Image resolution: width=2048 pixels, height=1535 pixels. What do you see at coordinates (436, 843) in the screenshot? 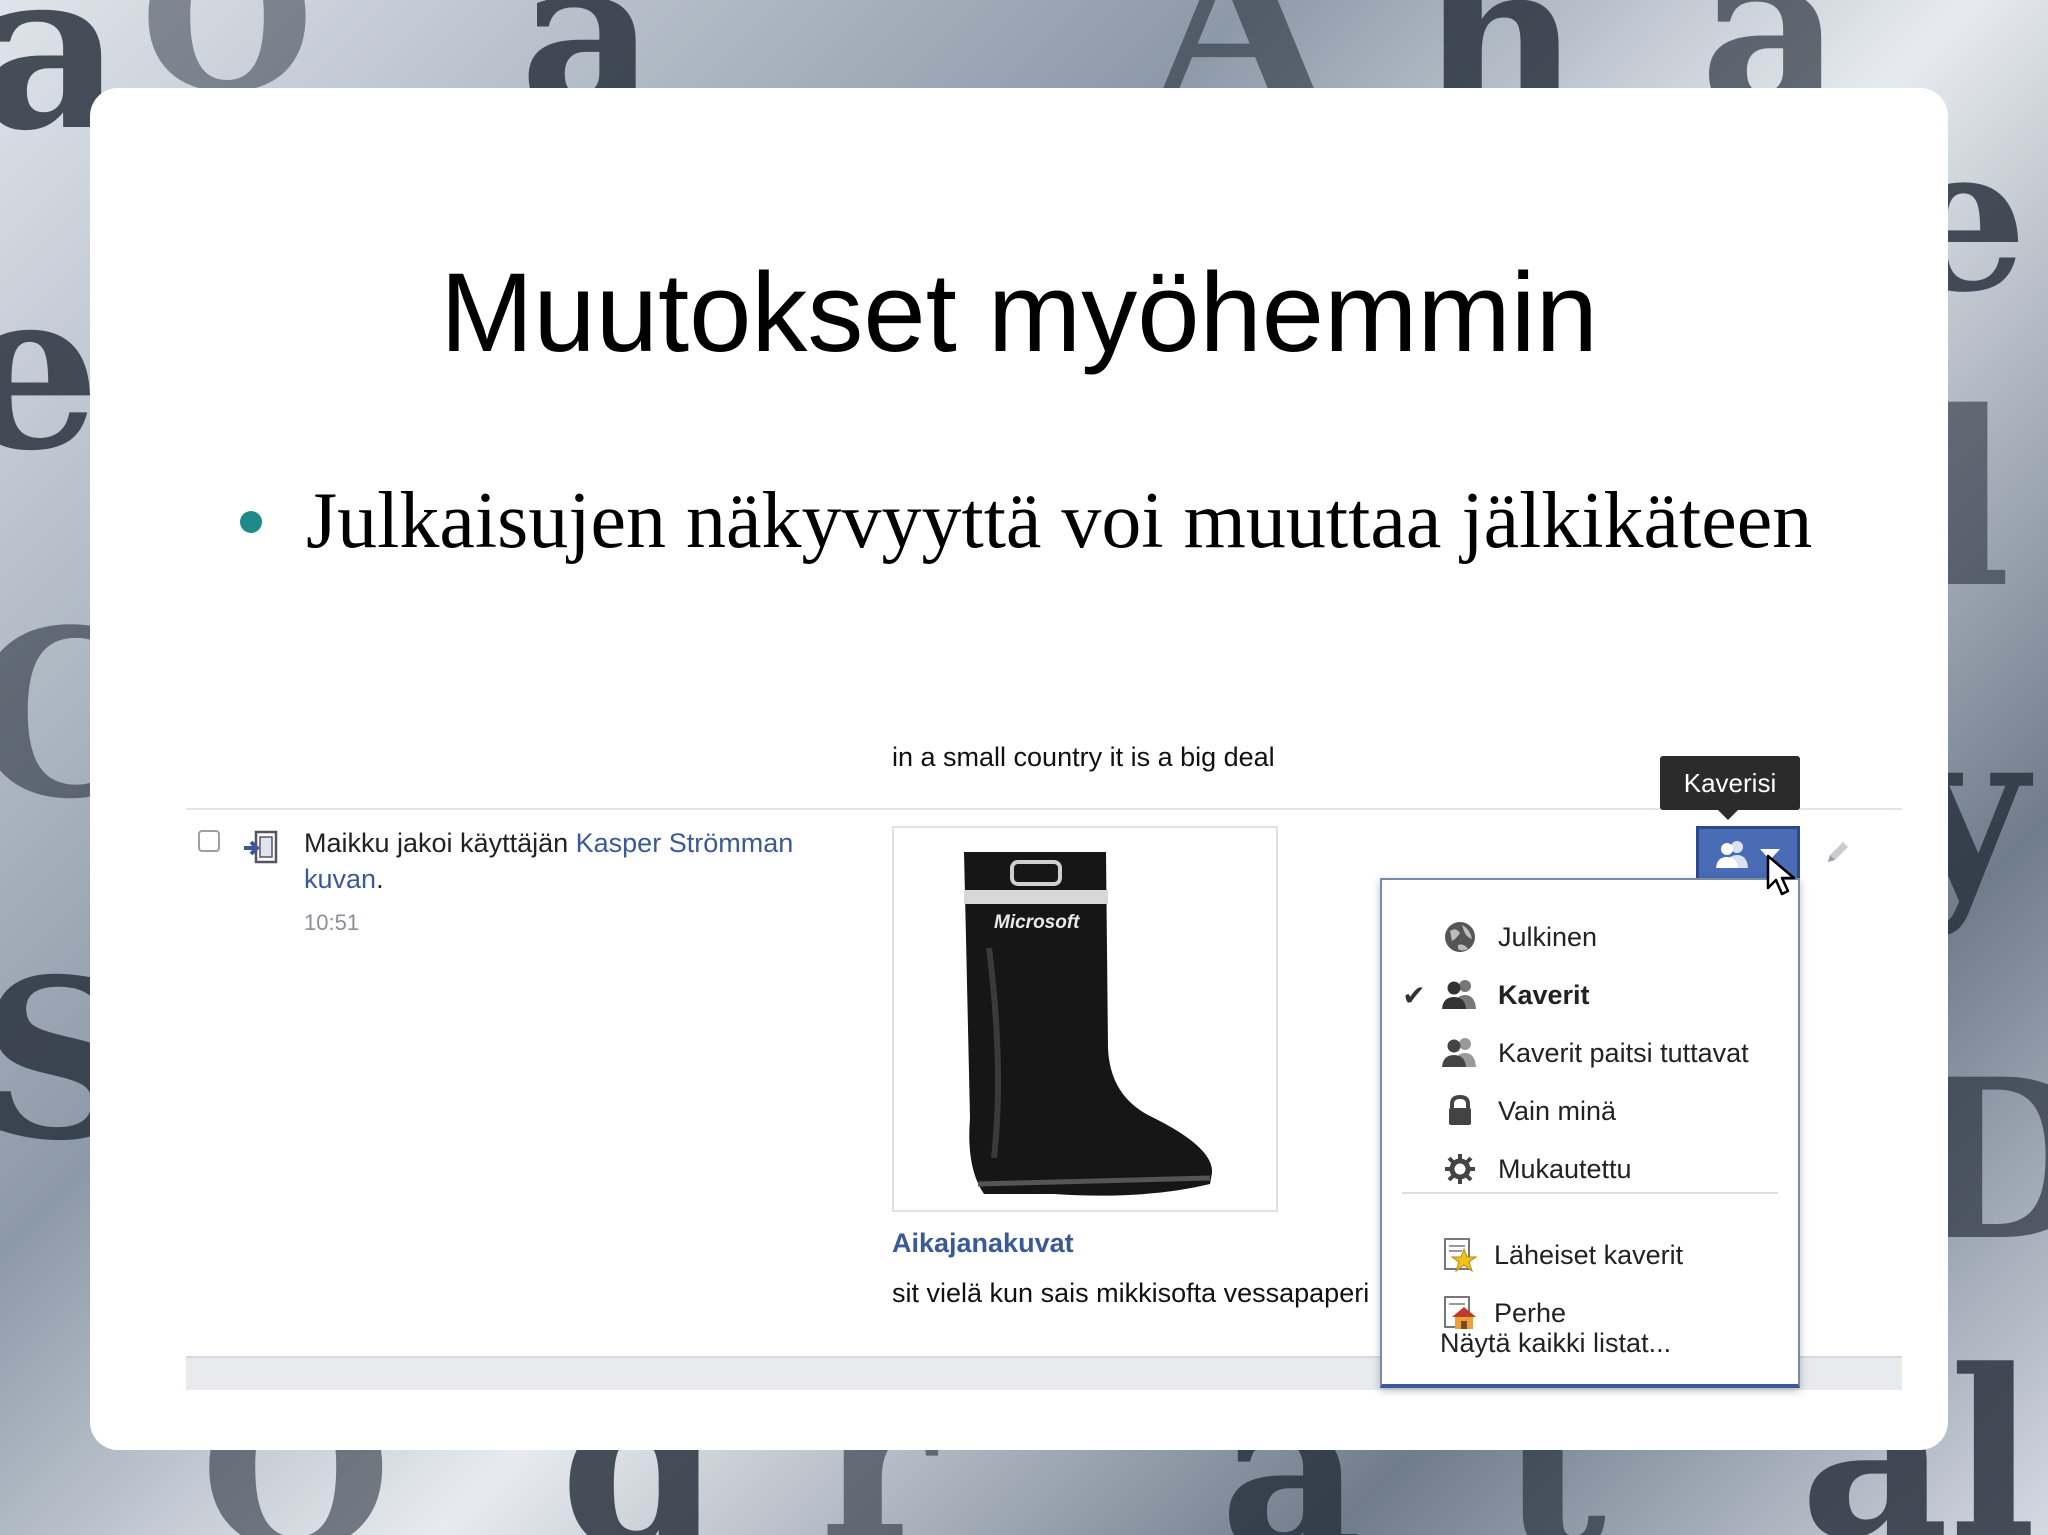
I see `story-prefix: Maikku jakoi käyttäjän` at bounding box center [436, 843].